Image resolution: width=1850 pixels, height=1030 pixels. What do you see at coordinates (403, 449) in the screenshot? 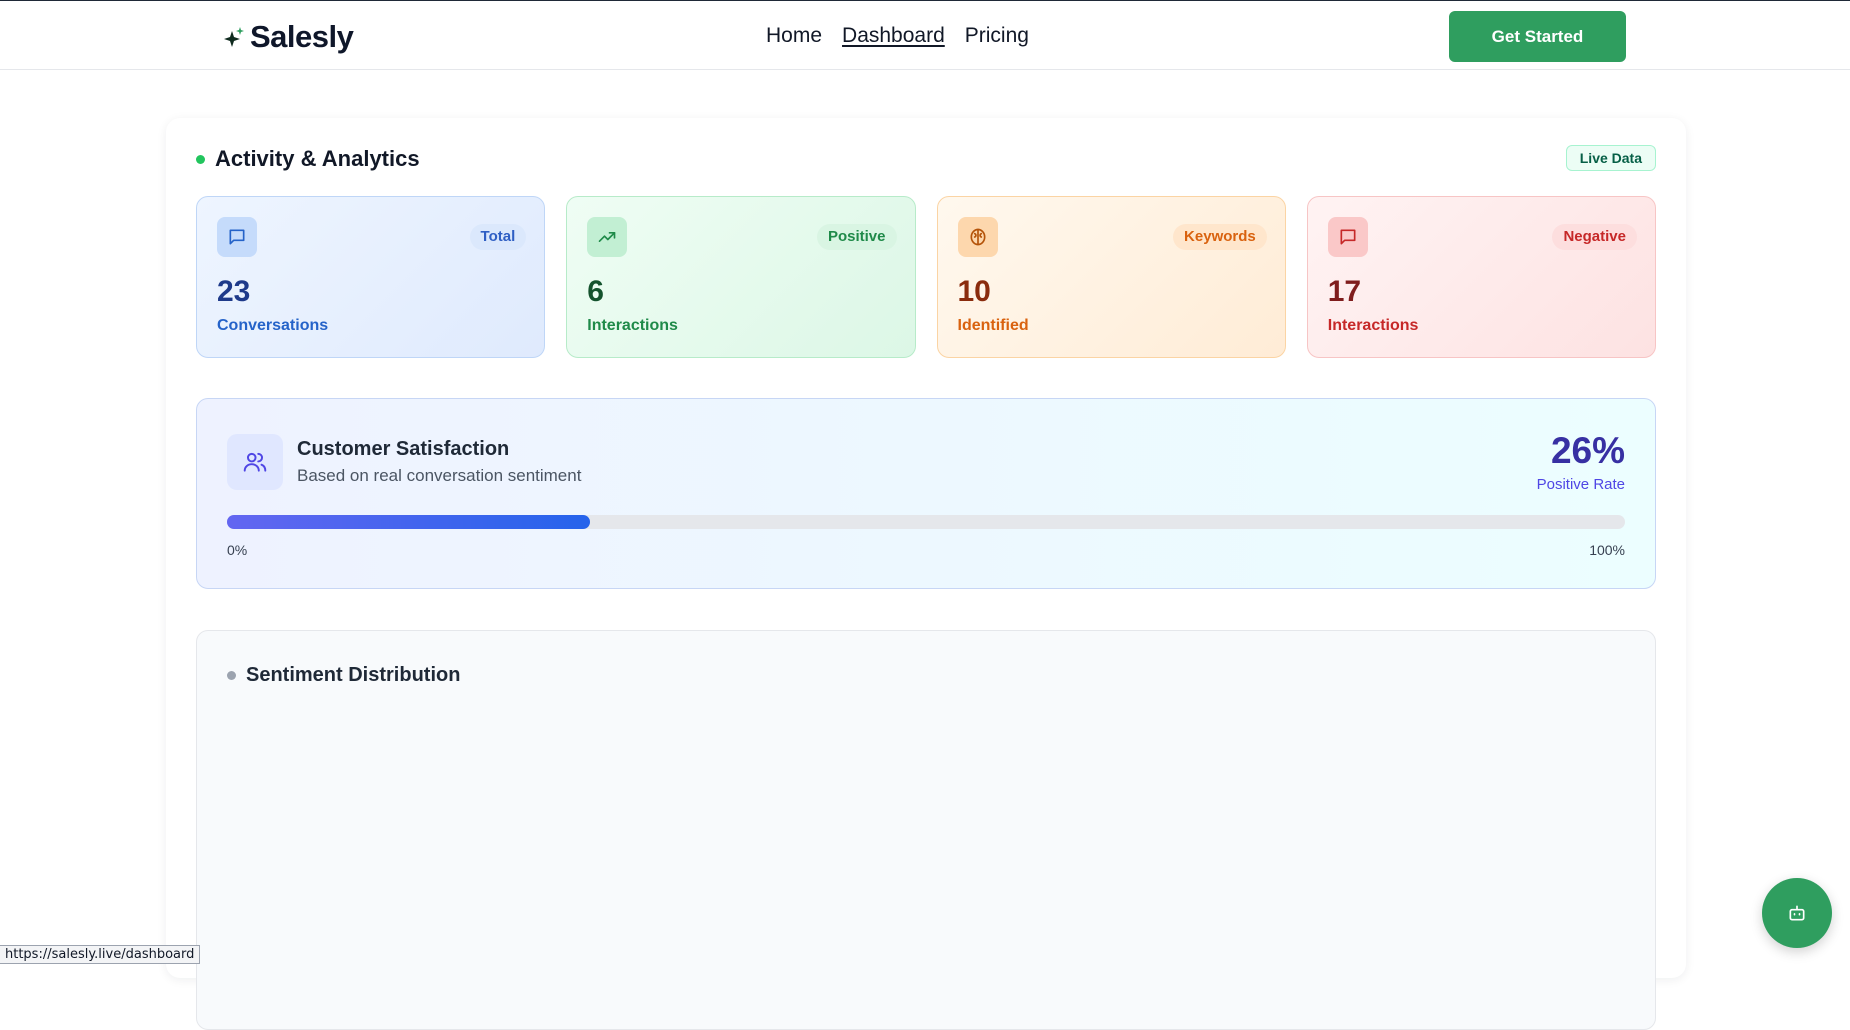
I see `csat-title: Customer Satisfaction` at bounding box center [403, 449].